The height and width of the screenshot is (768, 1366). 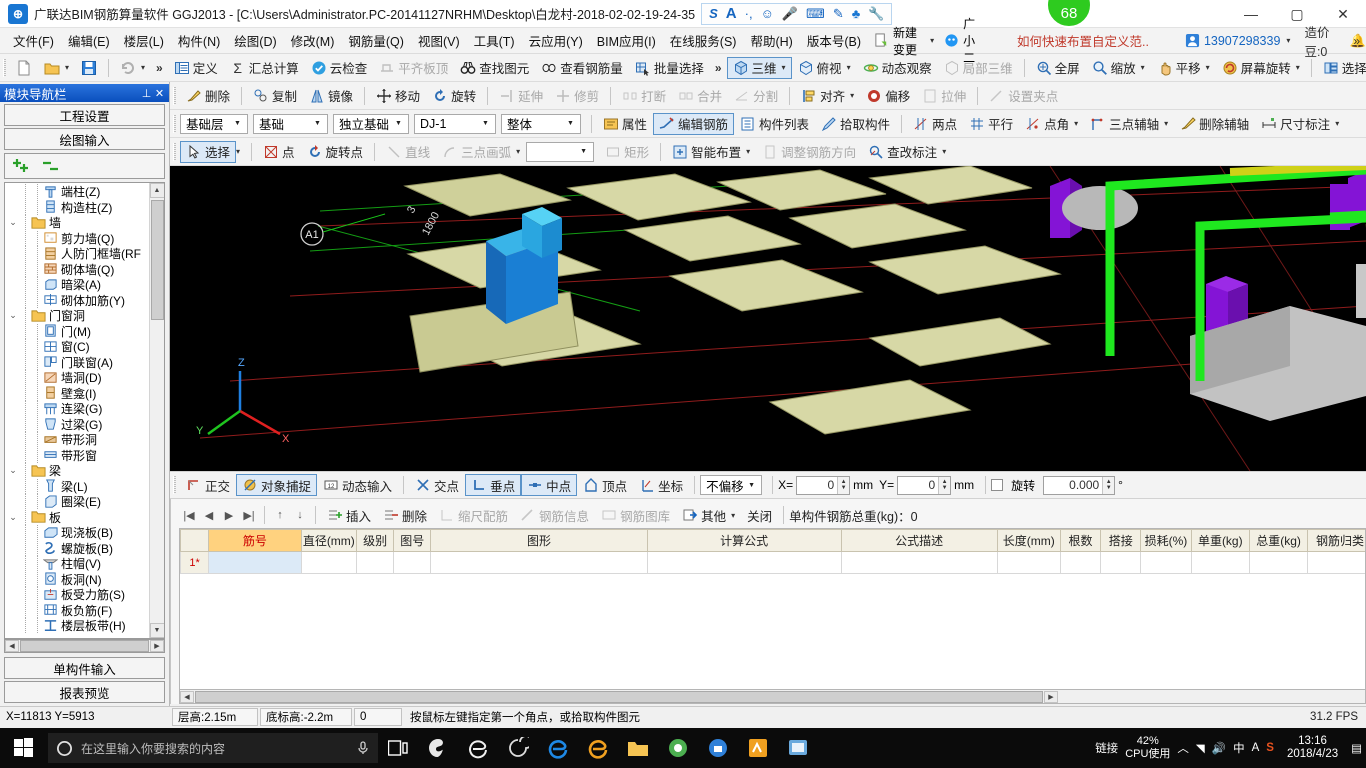 What do you see at coordinates (77, 564) in the screenshot?
I see `tree-item: 柱帽(V)` at bounding box center [77, 564].